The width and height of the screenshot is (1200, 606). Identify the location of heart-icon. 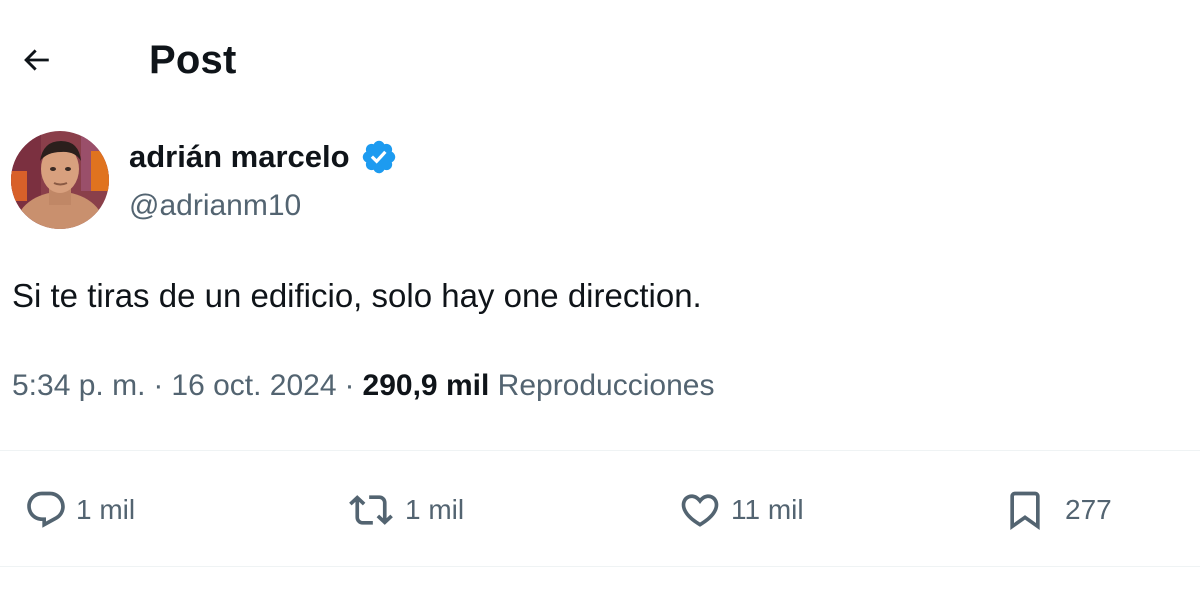
(700, 510).